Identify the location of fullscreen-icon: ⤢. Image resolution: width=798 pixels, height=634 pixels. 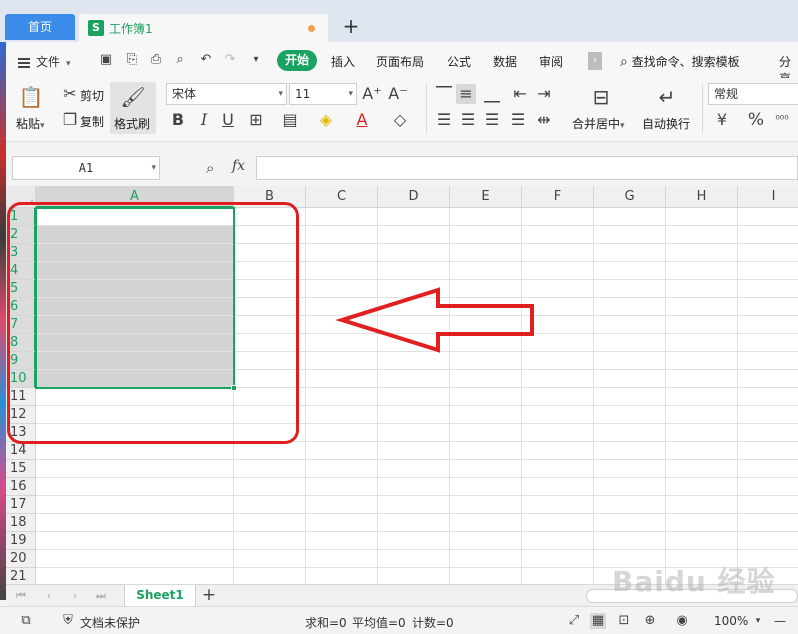
(574, 621).